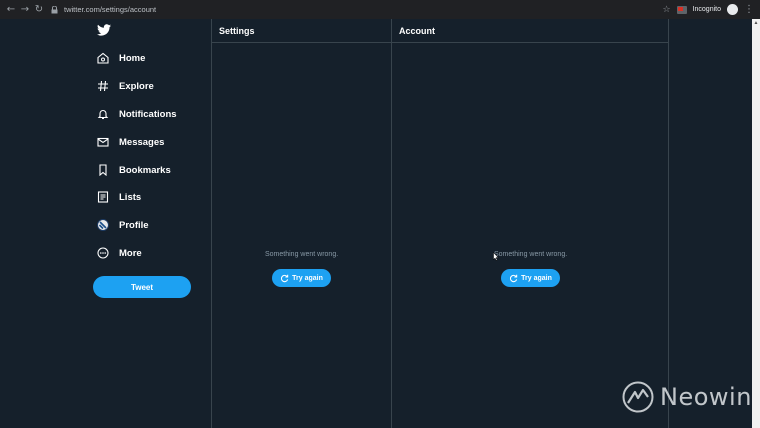 Image resolution: width=760 pixels, height=428 pixels. Describe the element at coordinates (103, 225) in the screenshot. I see `avatar-icon` at that location.